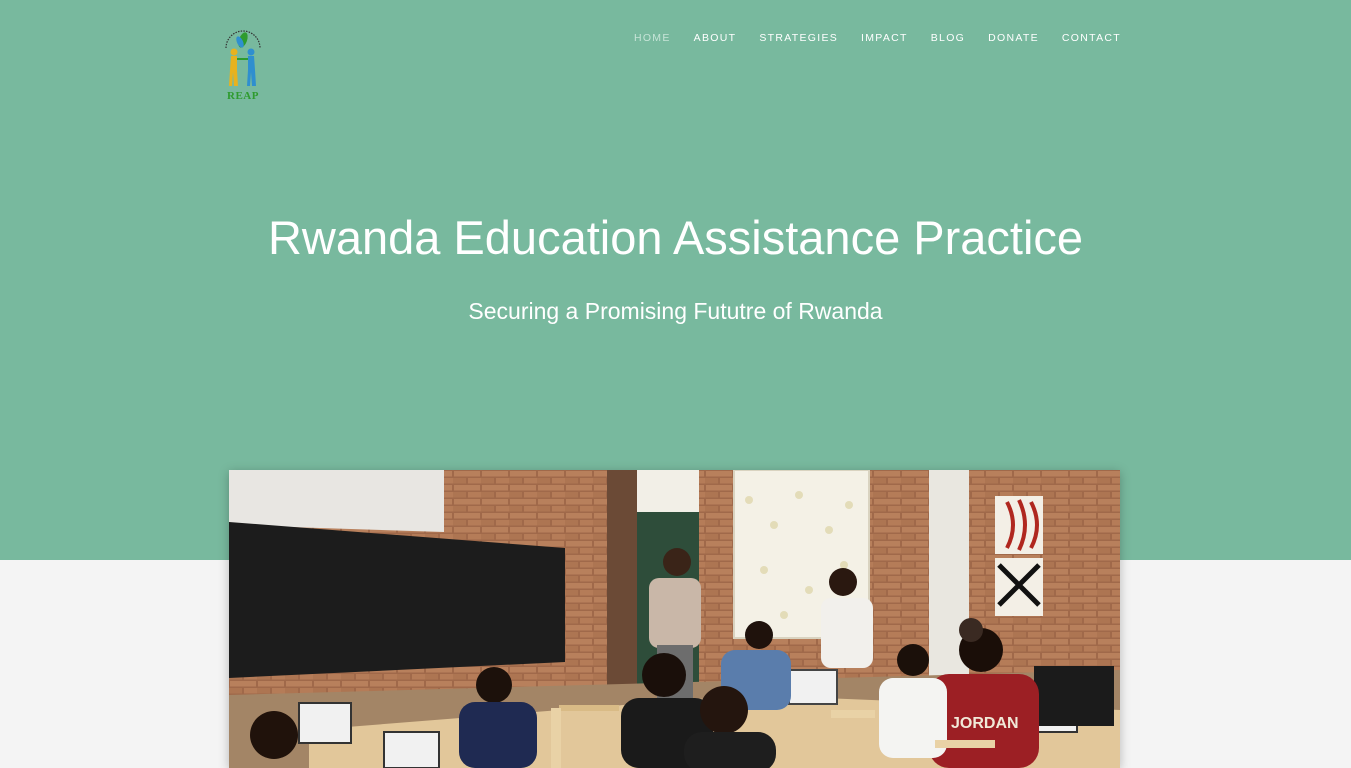 The height and width of the screenshot is (768, 1351). I want to click on nav-strategies: STRATEGIES, so click(798, 38).